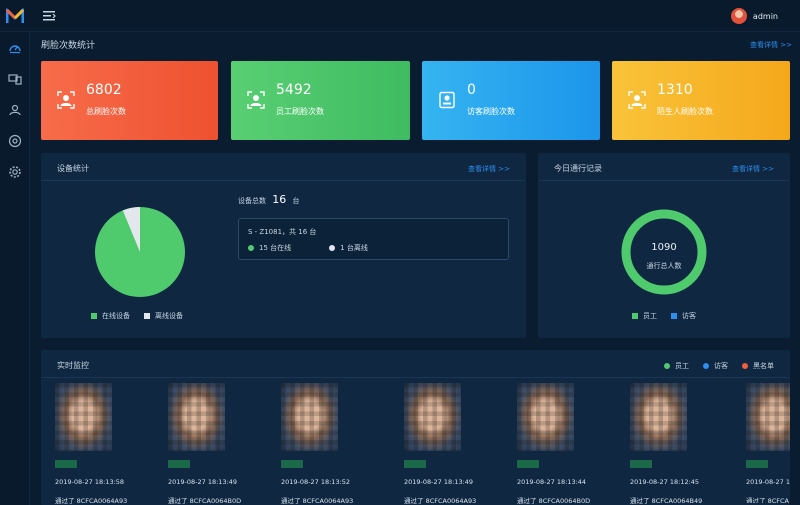 This screenshot has height=505, width=800. What do you see at coordinates (354, 248) in the screenshot?
I see `offline-text: 1 台离线` at bounding box center [354, 248].